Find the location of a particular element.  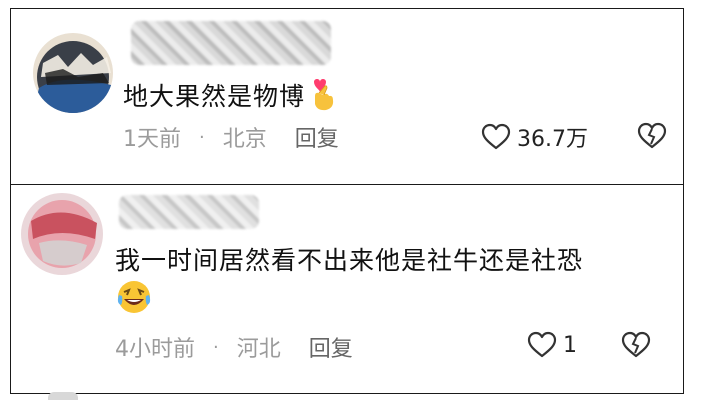

like-button: 36.7万 is located at coordinates (534, 137).